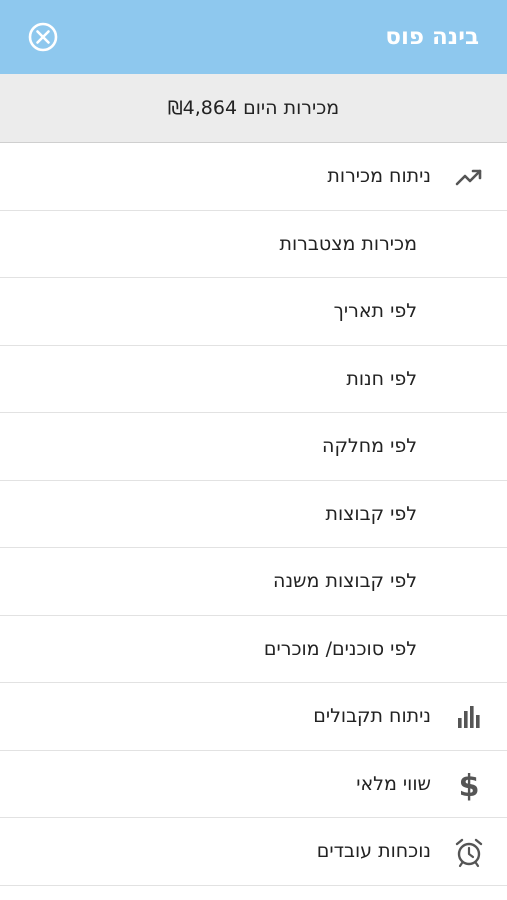 This screenshot has width=507, height=900. I want to click on menu-item-label: לפי חנות, so click(381, 378).